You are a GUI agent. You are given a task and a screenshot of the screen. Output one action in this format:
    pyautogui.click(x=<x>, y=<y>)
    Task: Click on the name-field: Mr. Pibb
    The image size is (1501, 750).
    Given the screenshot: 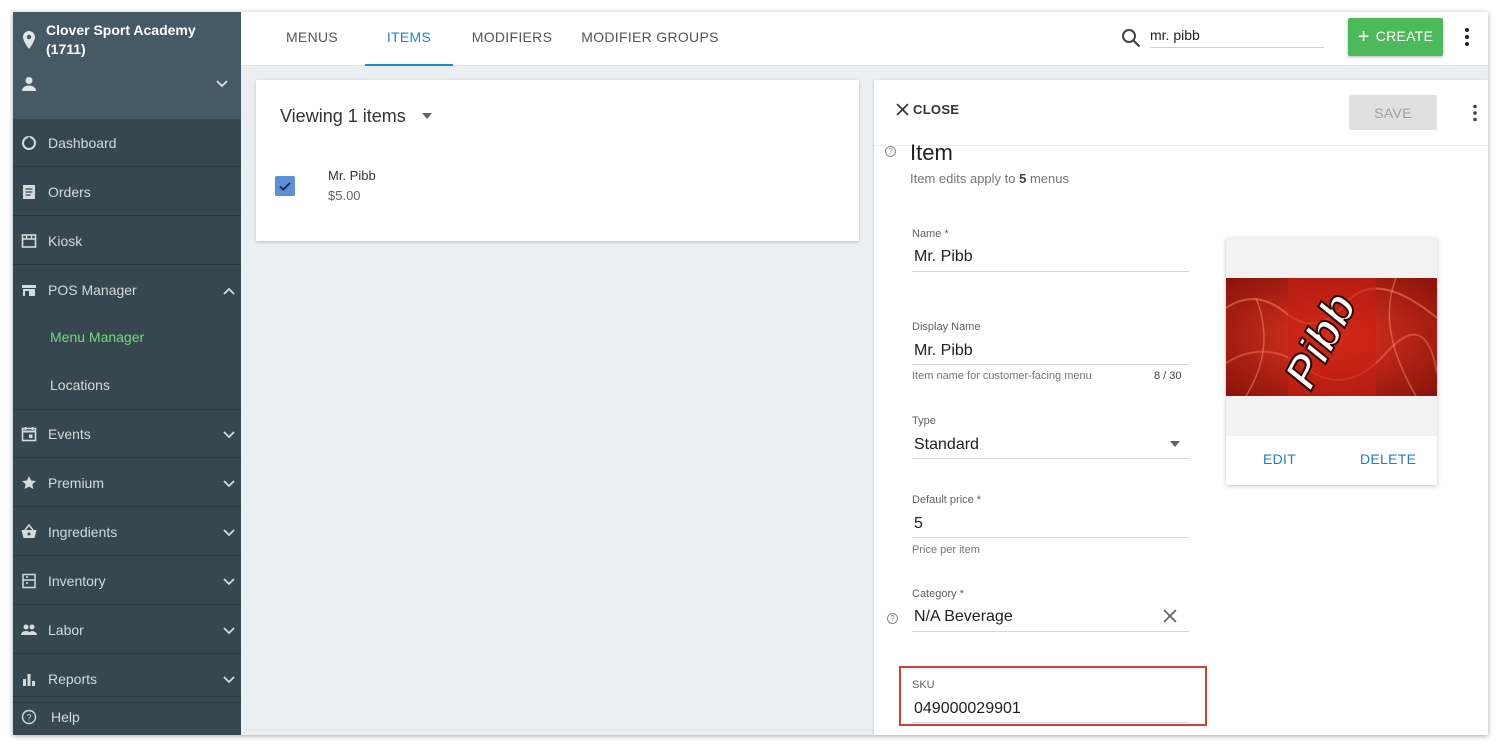 What is the action you would take?
    pyautogui.click(x=943, y=257)
    